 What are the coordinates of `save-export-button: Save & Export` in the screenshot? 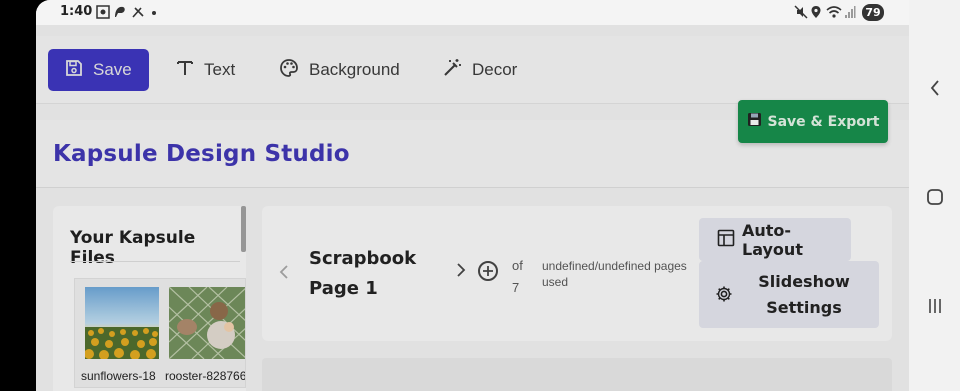 It's located at (813, 121).